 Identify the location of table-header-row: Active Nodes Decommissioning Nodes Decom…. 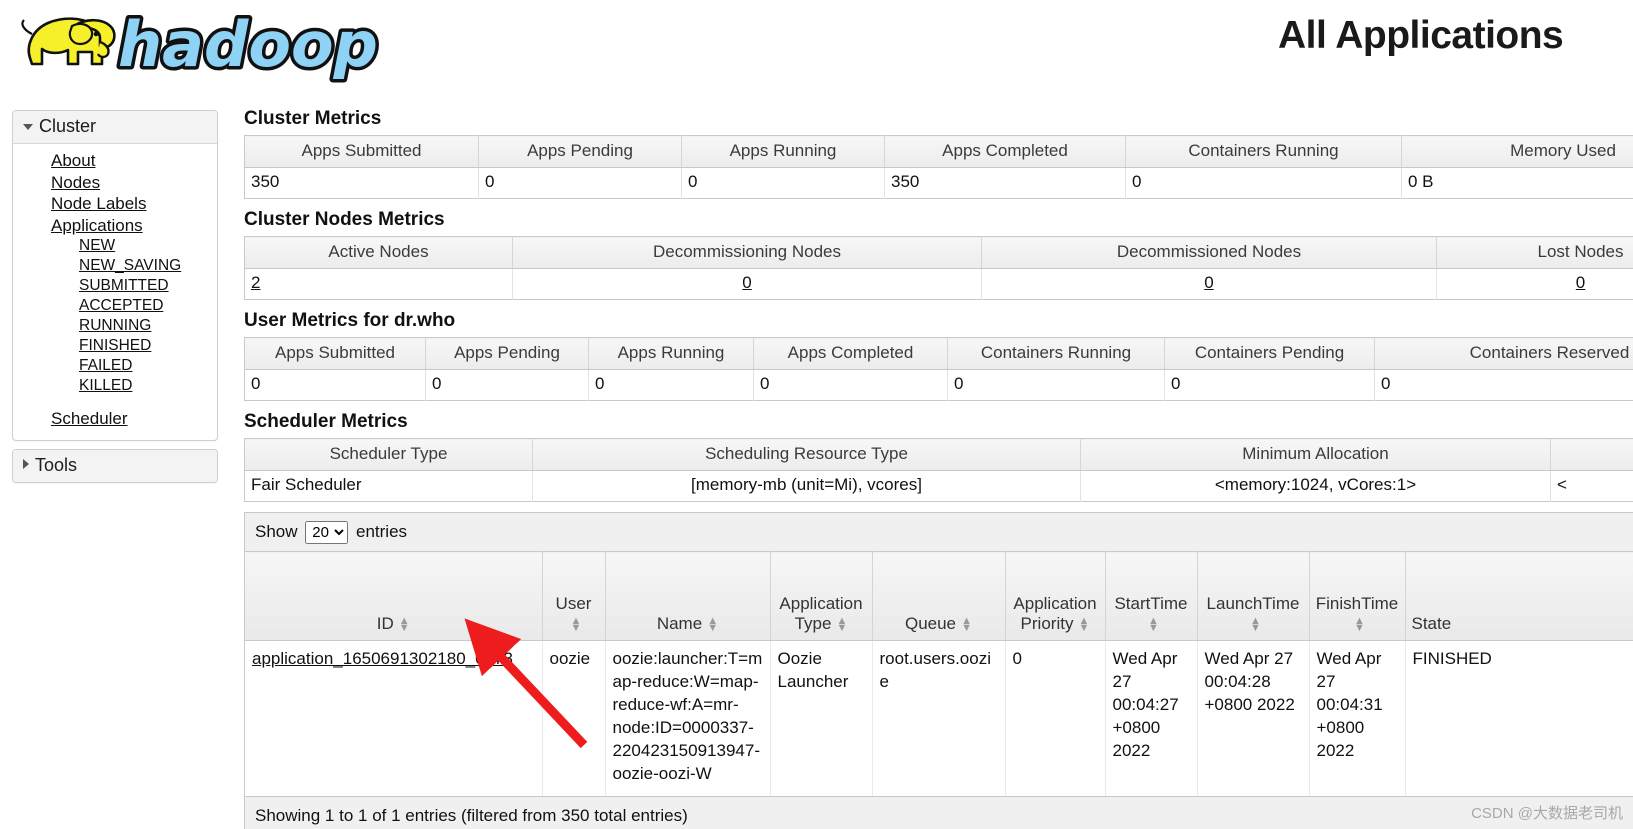
(938, 252).